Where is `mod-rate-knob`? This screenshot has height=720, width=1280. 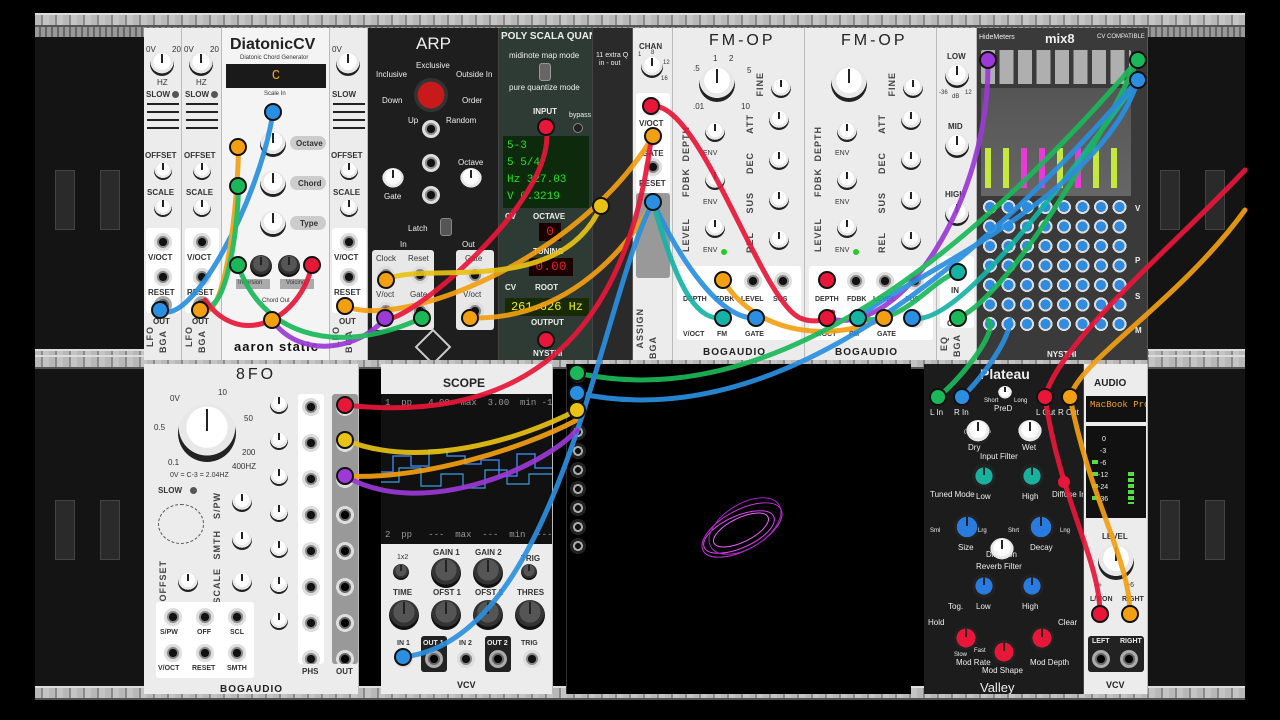
mod-rate-knob is located at coordinates (966, 638).